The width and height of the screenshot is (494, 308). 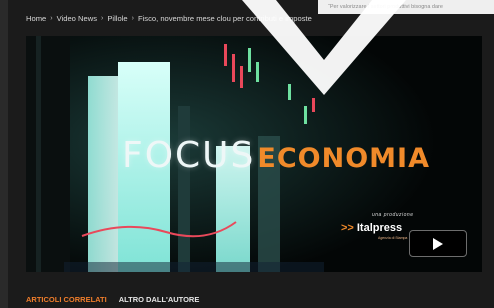 I want to click on production-label: una produzione, so click(x=393, y=215).